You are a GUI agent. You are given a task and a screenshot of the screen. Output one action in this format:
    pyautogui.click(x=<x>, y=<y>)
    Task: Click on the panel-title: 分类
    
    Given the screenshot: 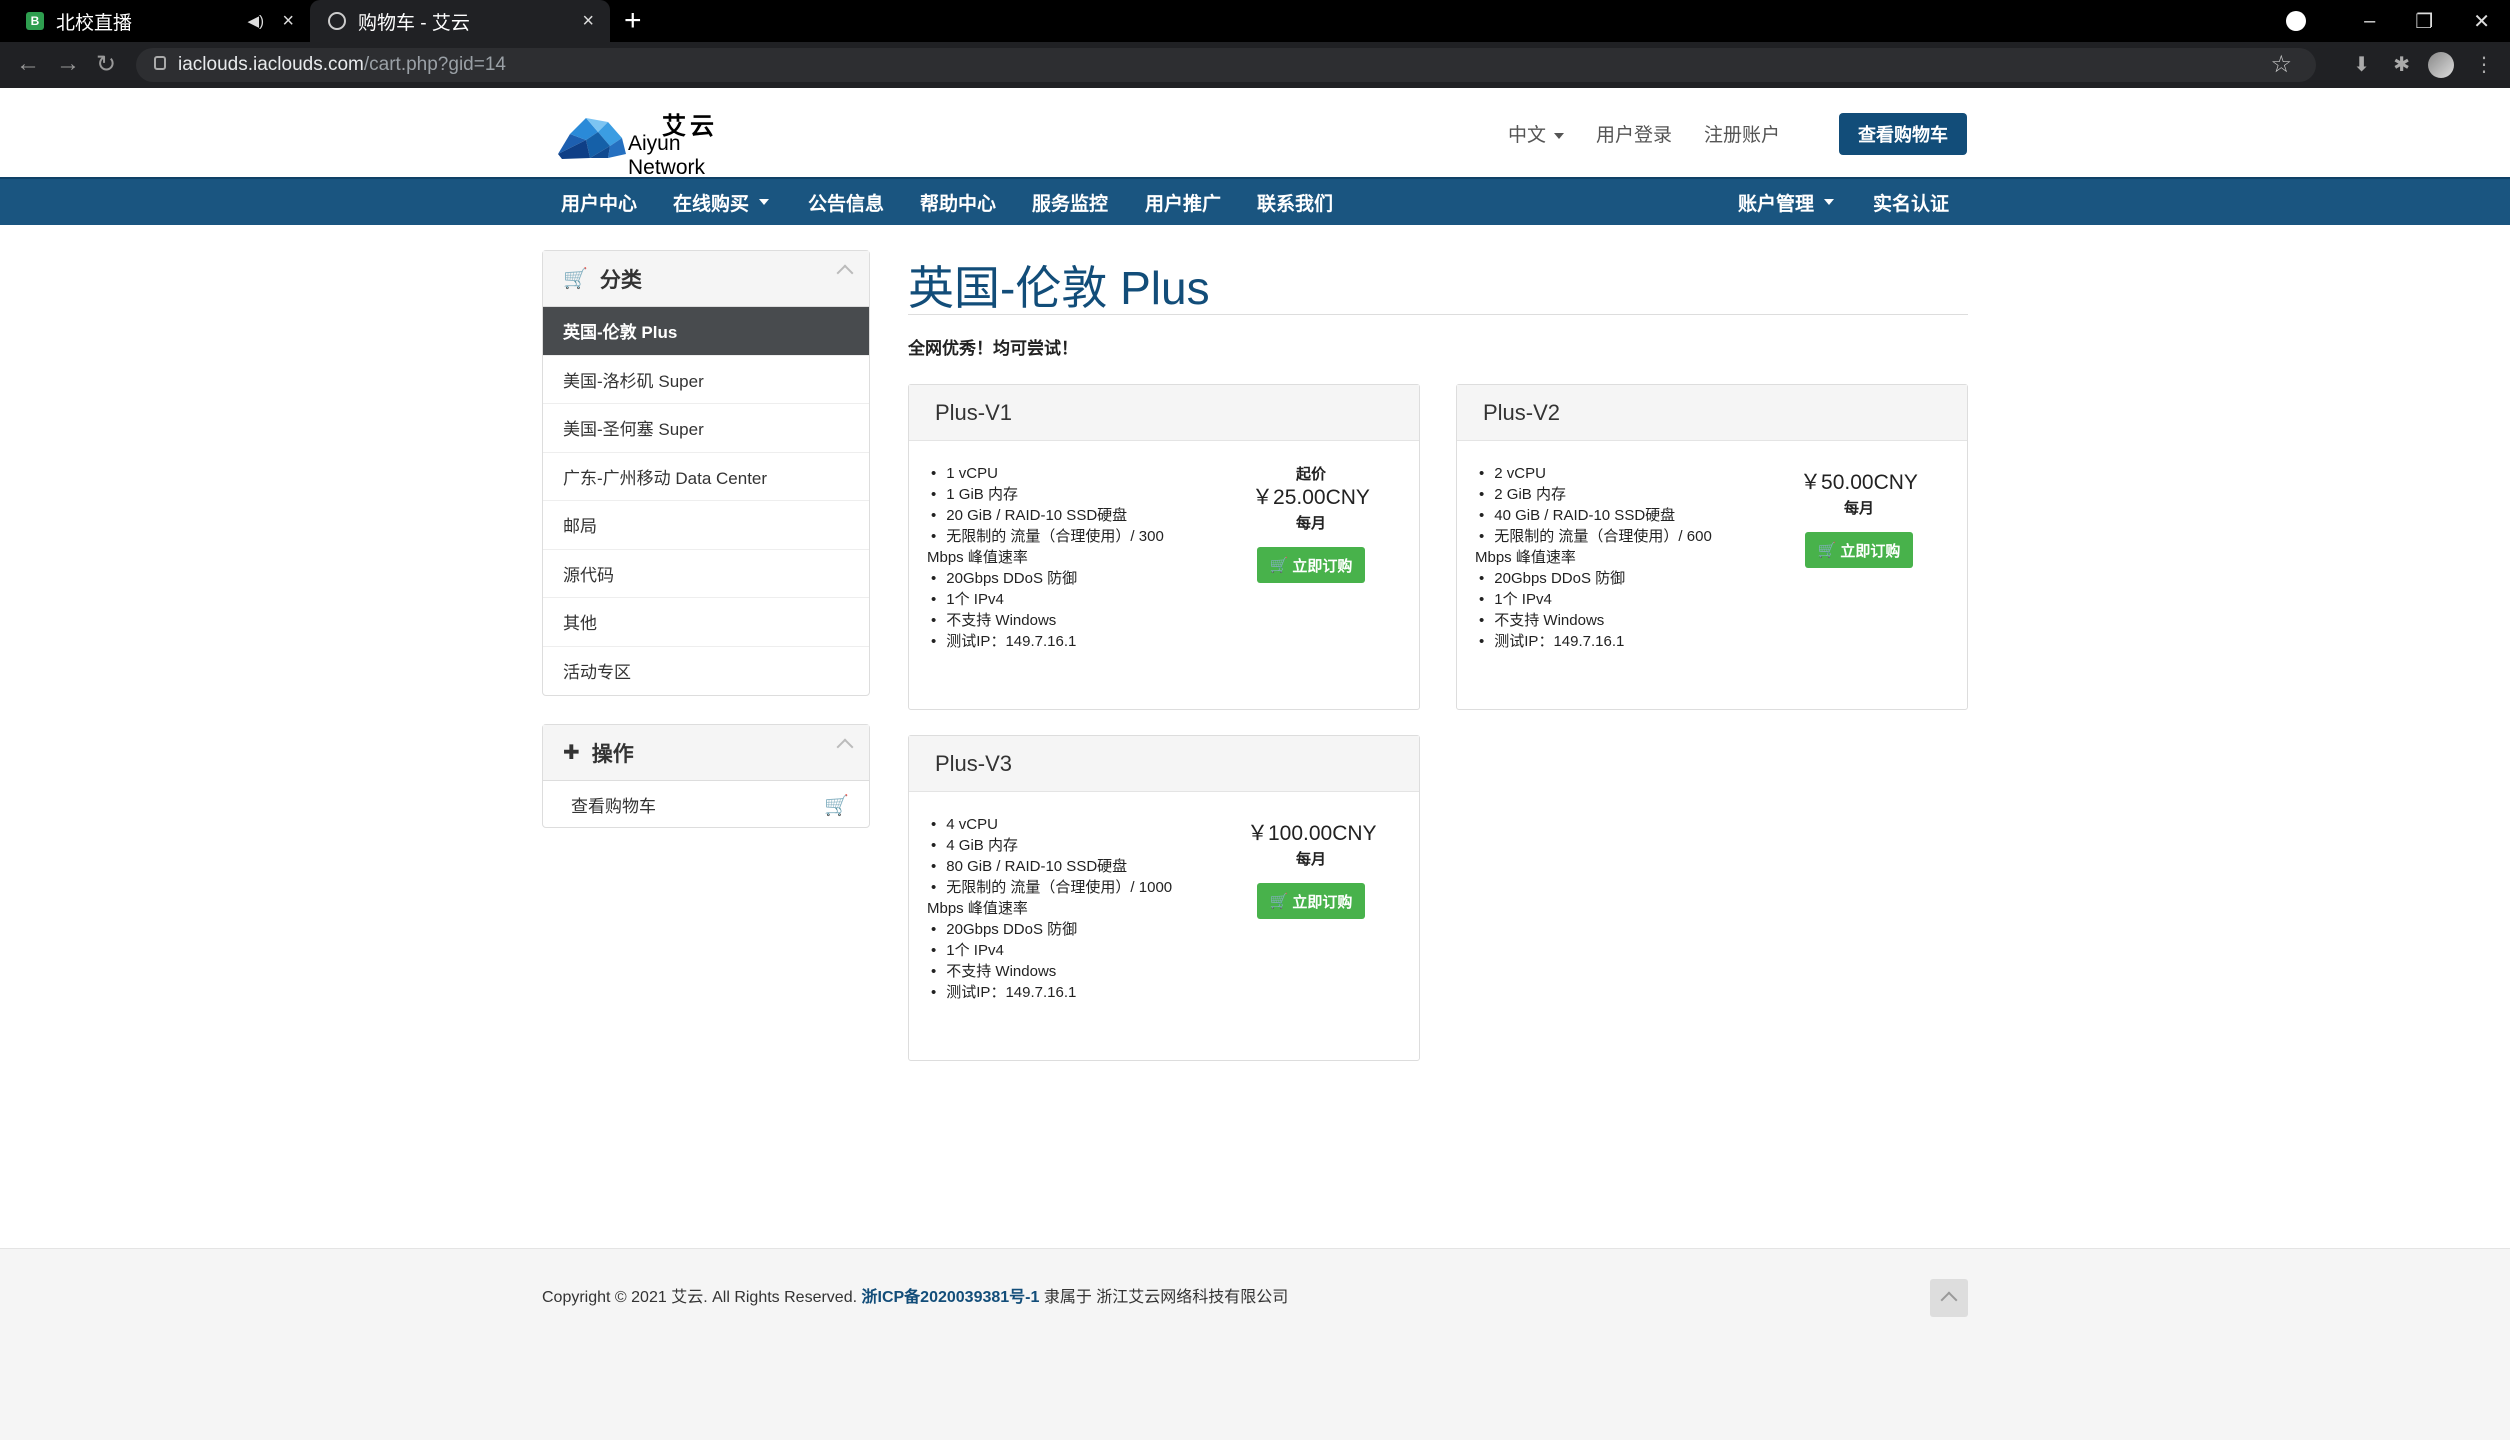 What is the action you would take?
    pyautogui.click(x=620, y=280)
    